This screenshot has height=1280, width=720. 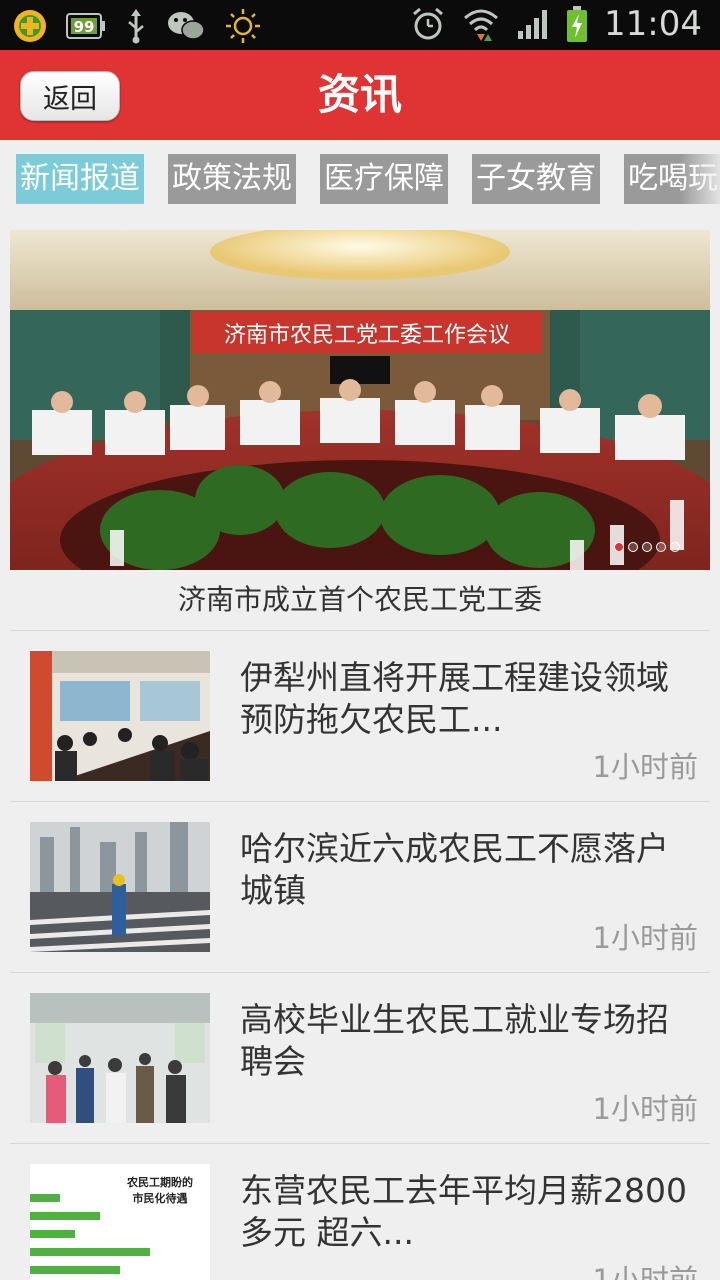 I want to click on status-time: 11:04, so click(x=653, y=24).